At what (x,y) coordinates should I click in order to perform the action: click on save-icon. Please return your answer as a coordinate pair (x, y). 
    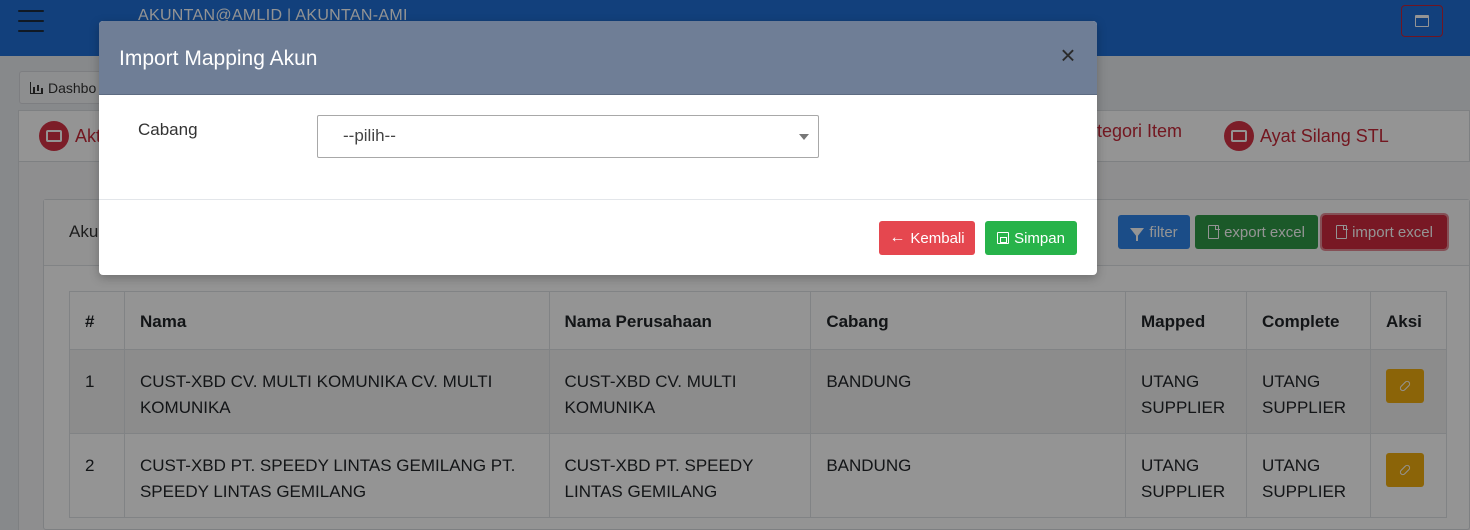
    Looking at the image, I should click on (1003, 238).